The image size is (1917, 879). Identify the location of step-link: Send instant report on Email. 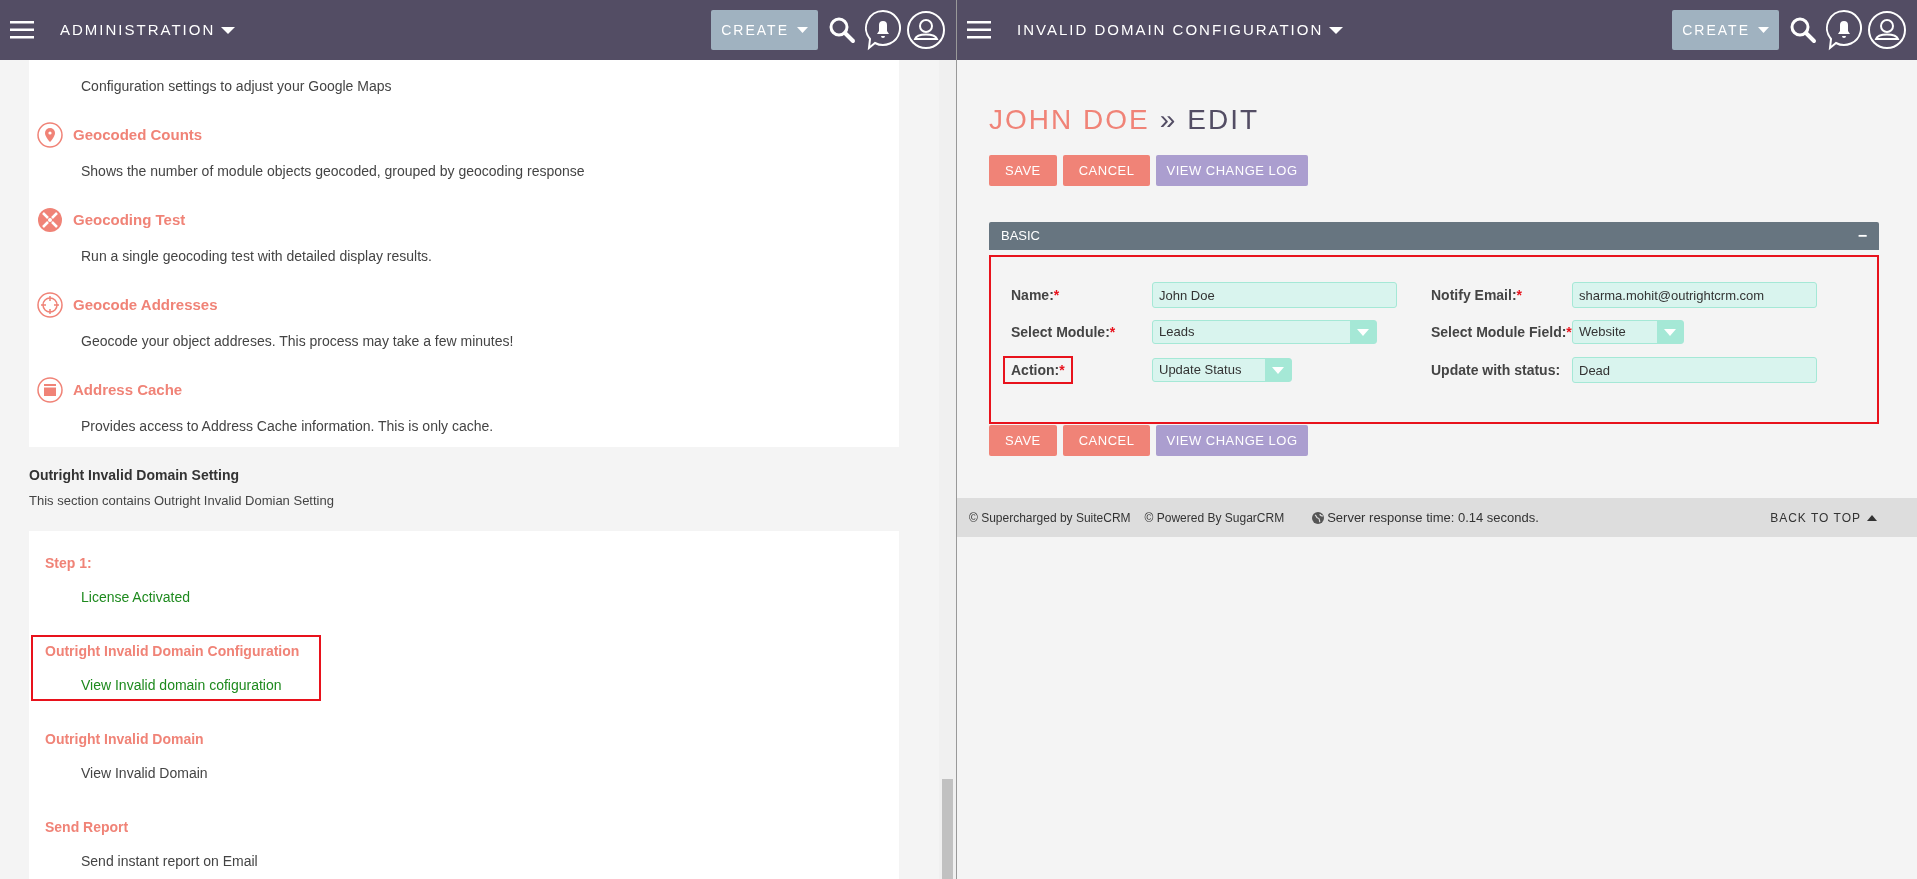
(182, 861).